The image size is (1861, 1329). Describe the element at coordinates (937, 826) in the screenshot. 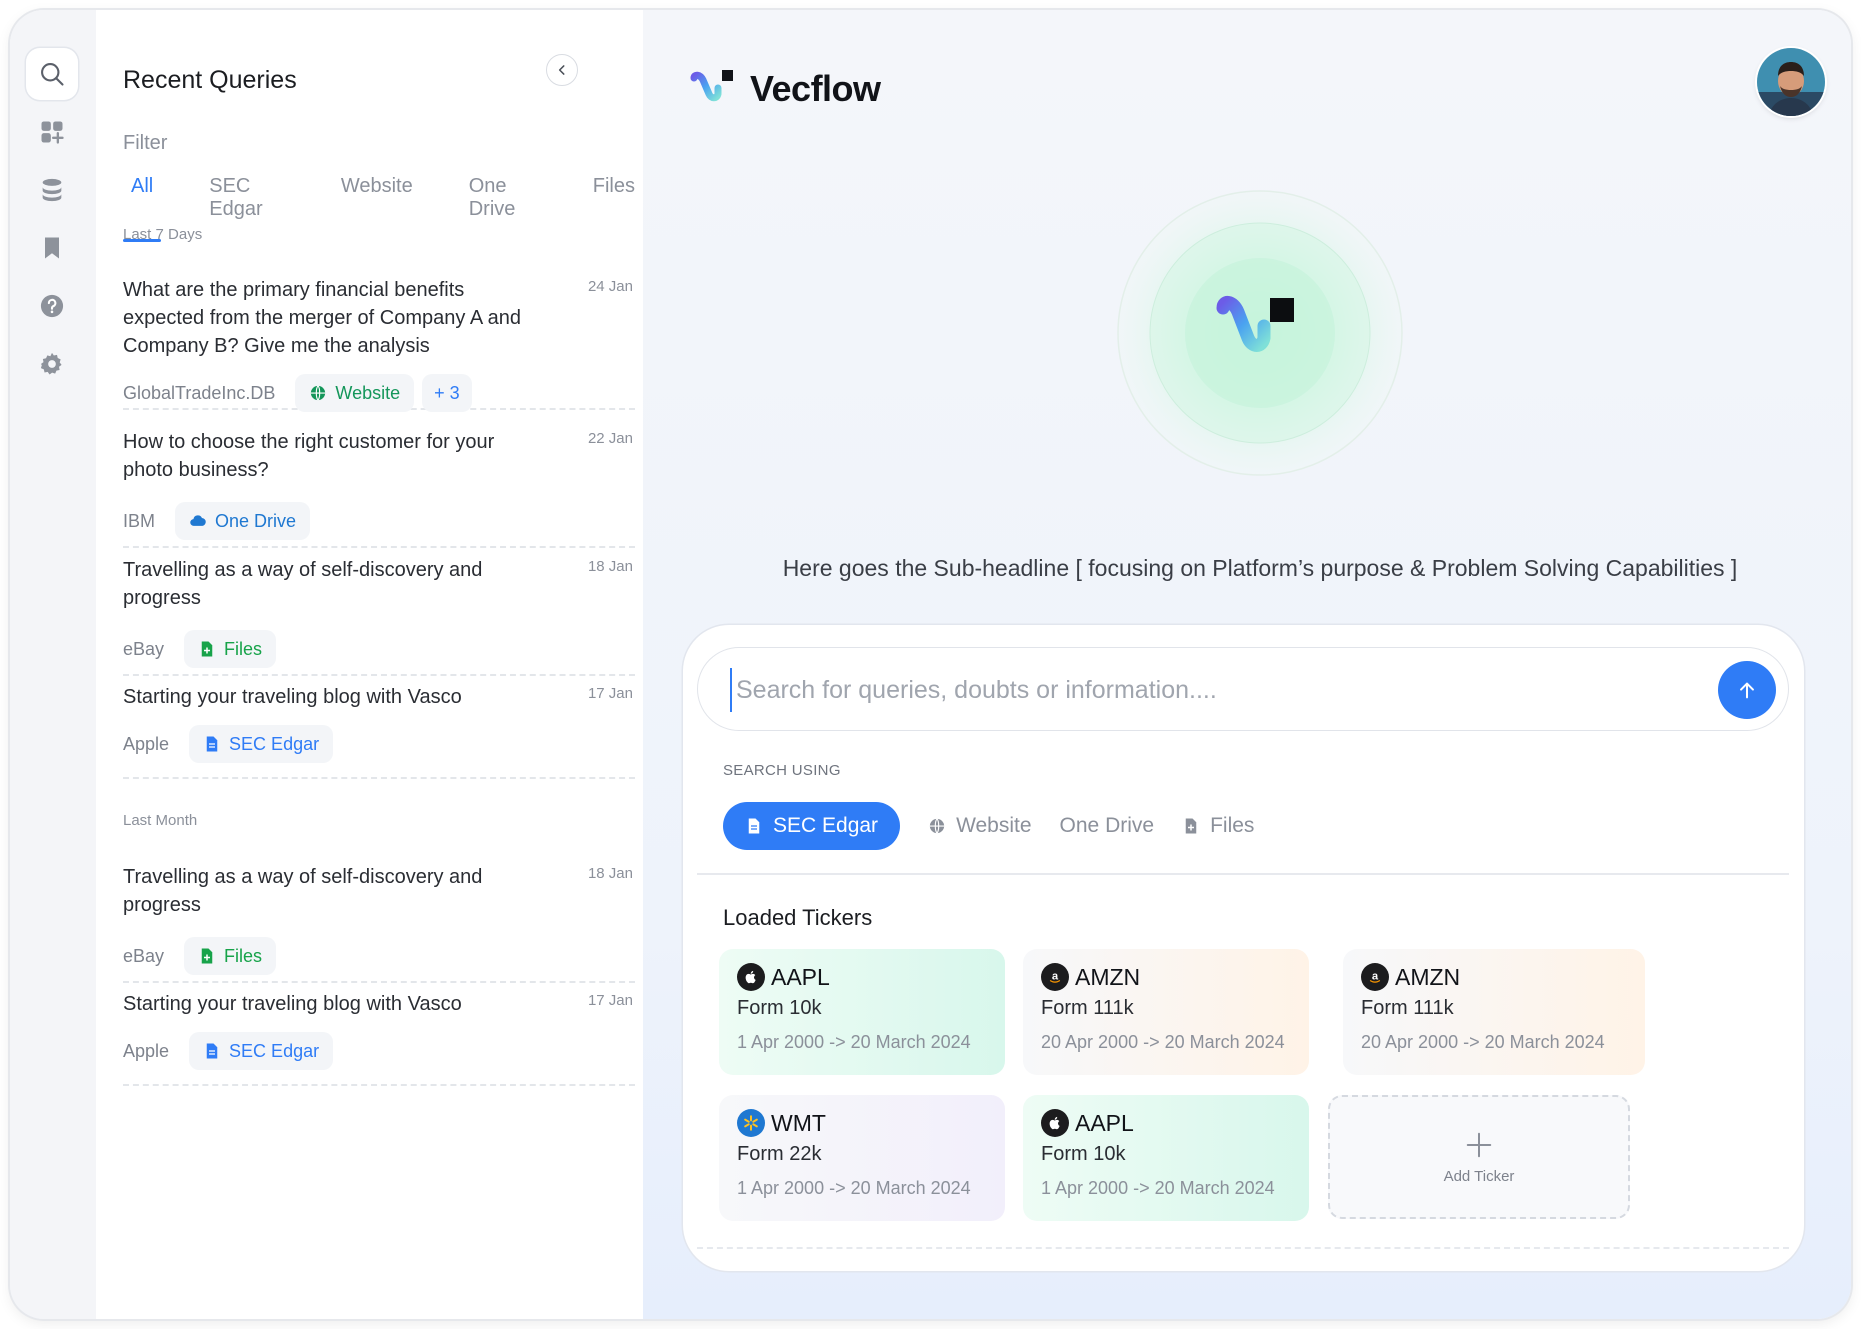

I see `globe-icon` at that location.